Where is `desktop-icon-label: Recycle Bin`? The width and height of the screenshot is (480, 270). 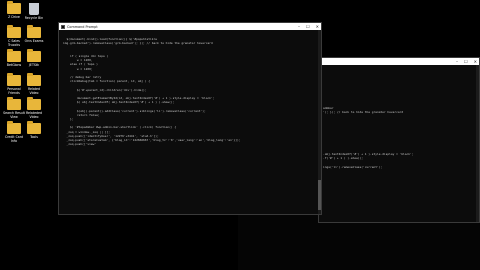 desktop-icon-label: Recycle Bin is located at coordinates (34, 18).